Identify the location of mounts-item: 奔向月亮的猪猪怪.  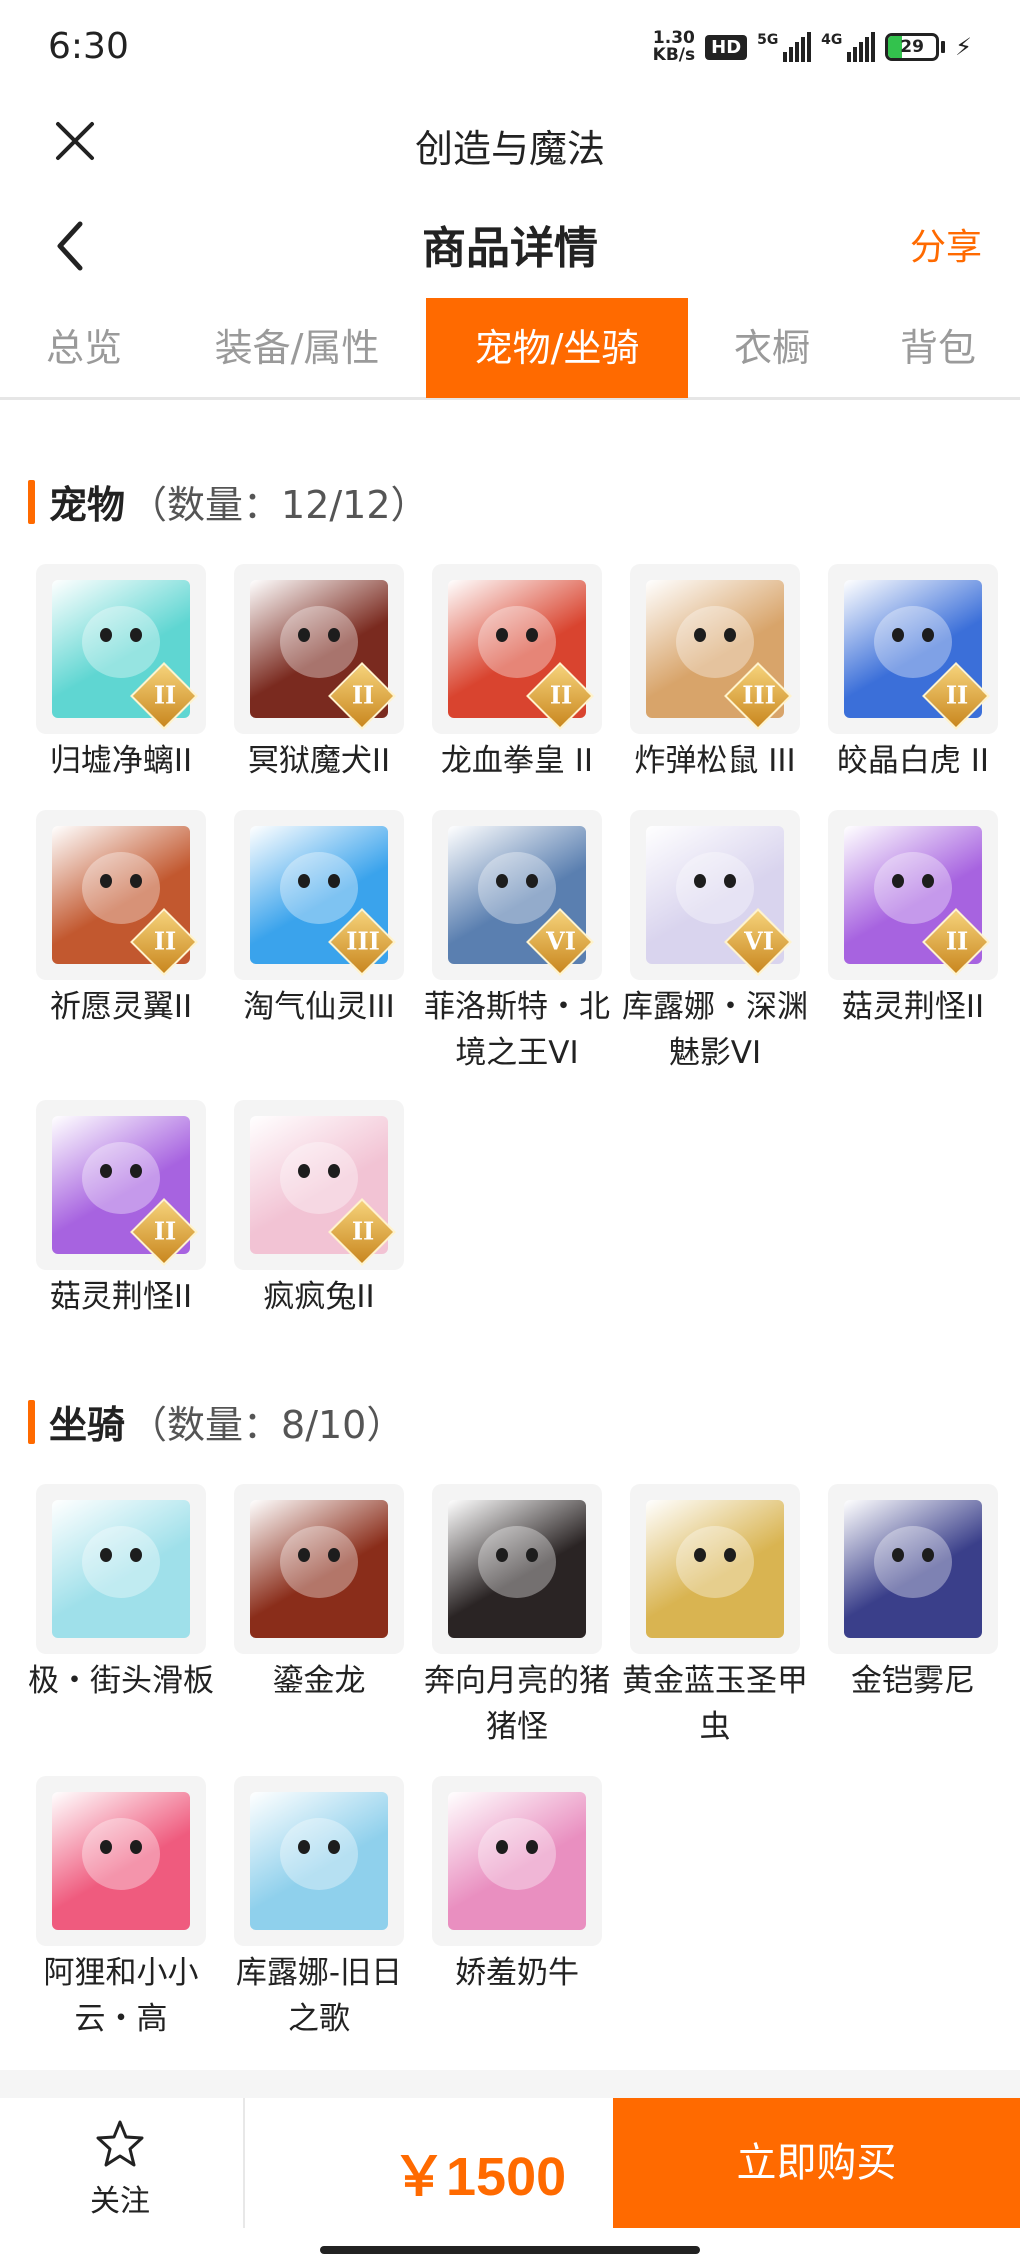
(517, 1617).